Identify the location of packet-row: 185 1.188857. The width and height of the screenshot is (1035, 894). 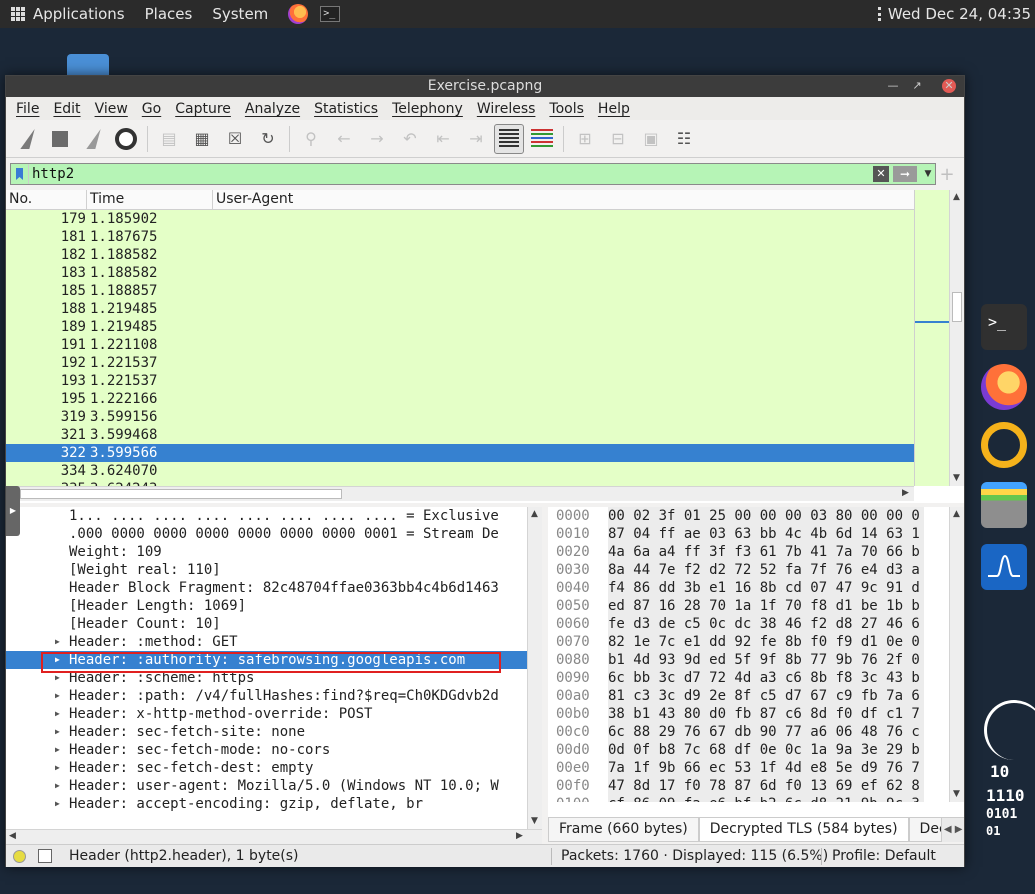
(460, 291).